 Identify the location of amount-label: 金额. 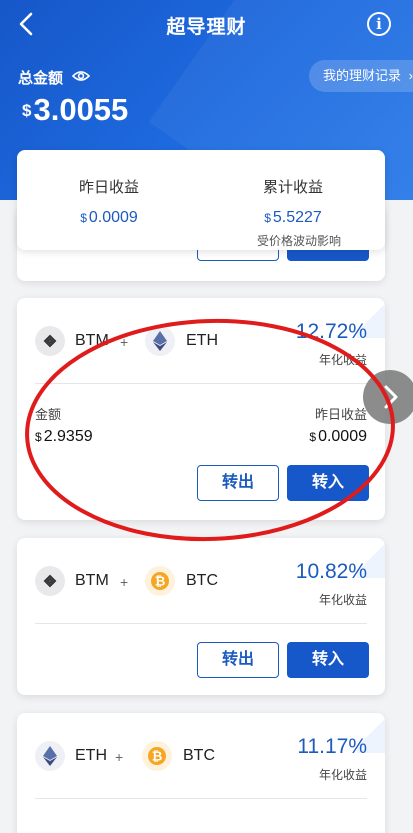
(48, 414).